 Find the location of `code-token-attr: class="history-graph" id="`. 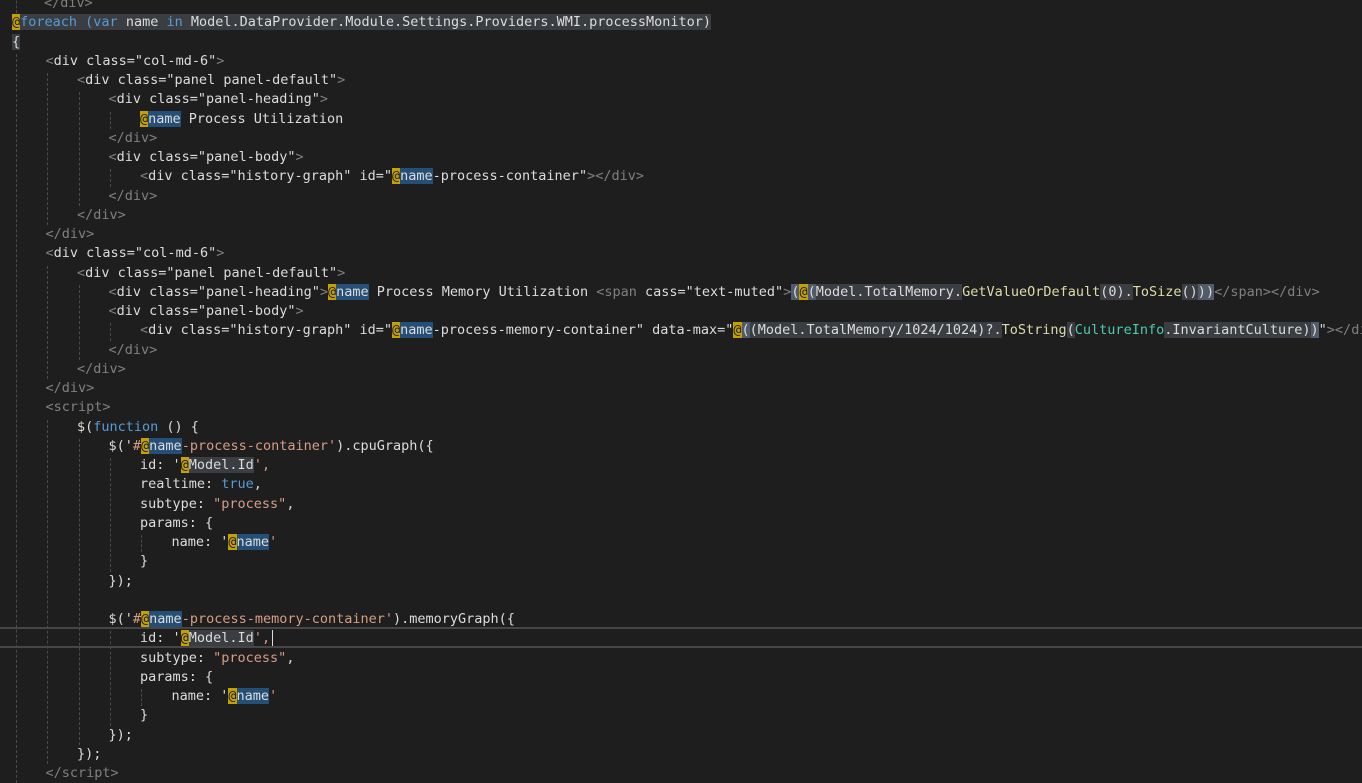

code-token-attr: class="history-graph" id=" is located at coordinates (282, 176).